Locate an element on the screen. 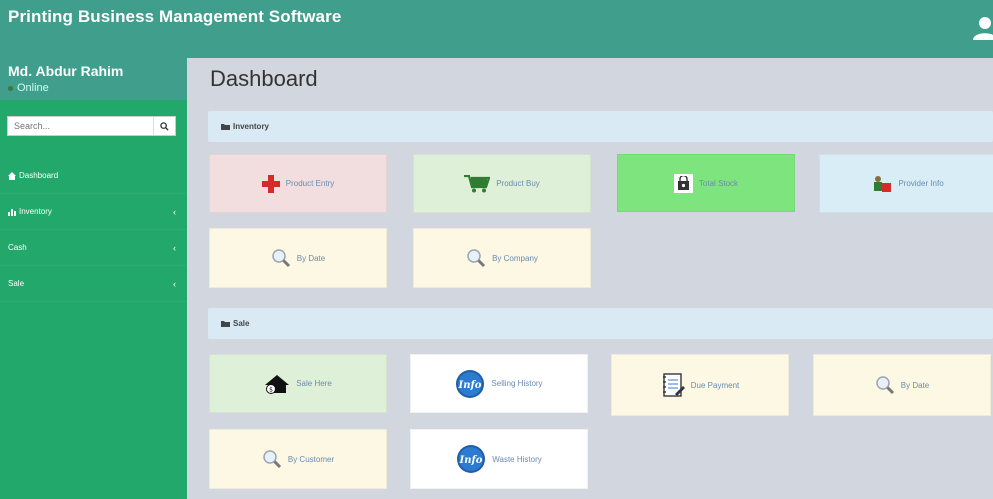 The width and height of the screenshot is (993, 499). selling-history-tile: Info Selling History is located at coordinates (499, 383).